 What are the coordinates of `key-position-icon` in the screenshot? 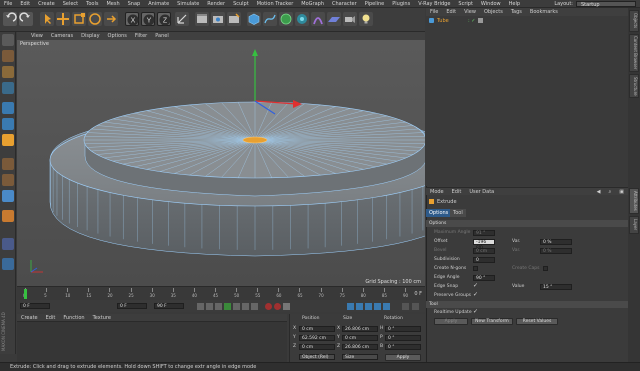 It's located at (350, 306).